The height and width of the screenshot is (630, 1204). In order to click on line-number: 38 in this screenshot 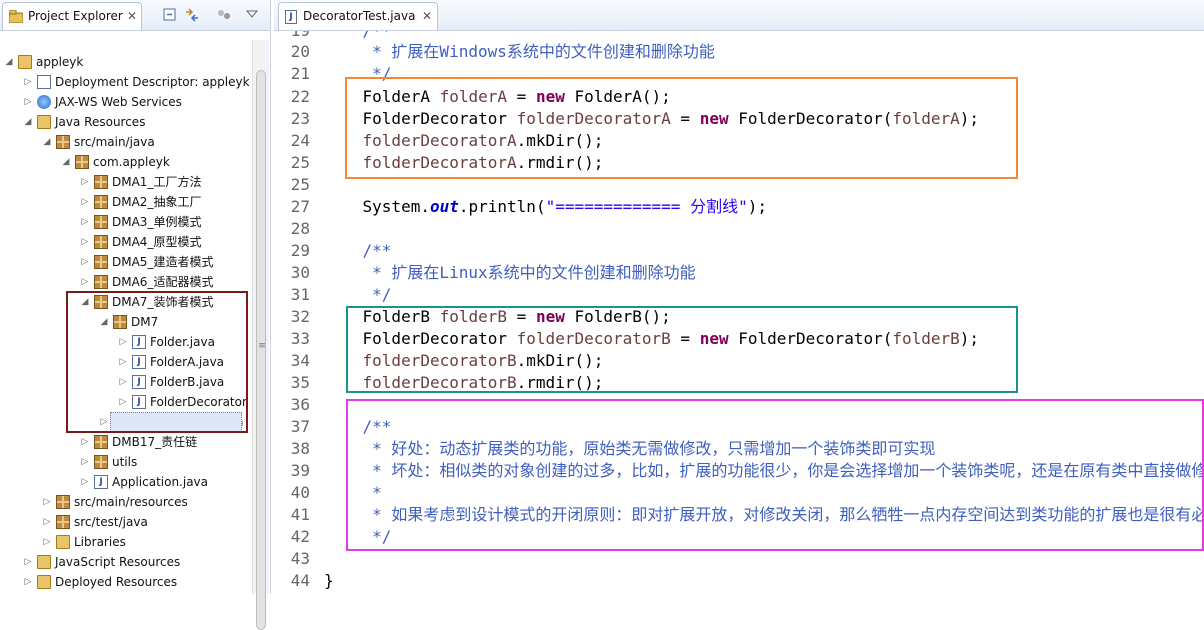, I will do `click(300, 448)`.